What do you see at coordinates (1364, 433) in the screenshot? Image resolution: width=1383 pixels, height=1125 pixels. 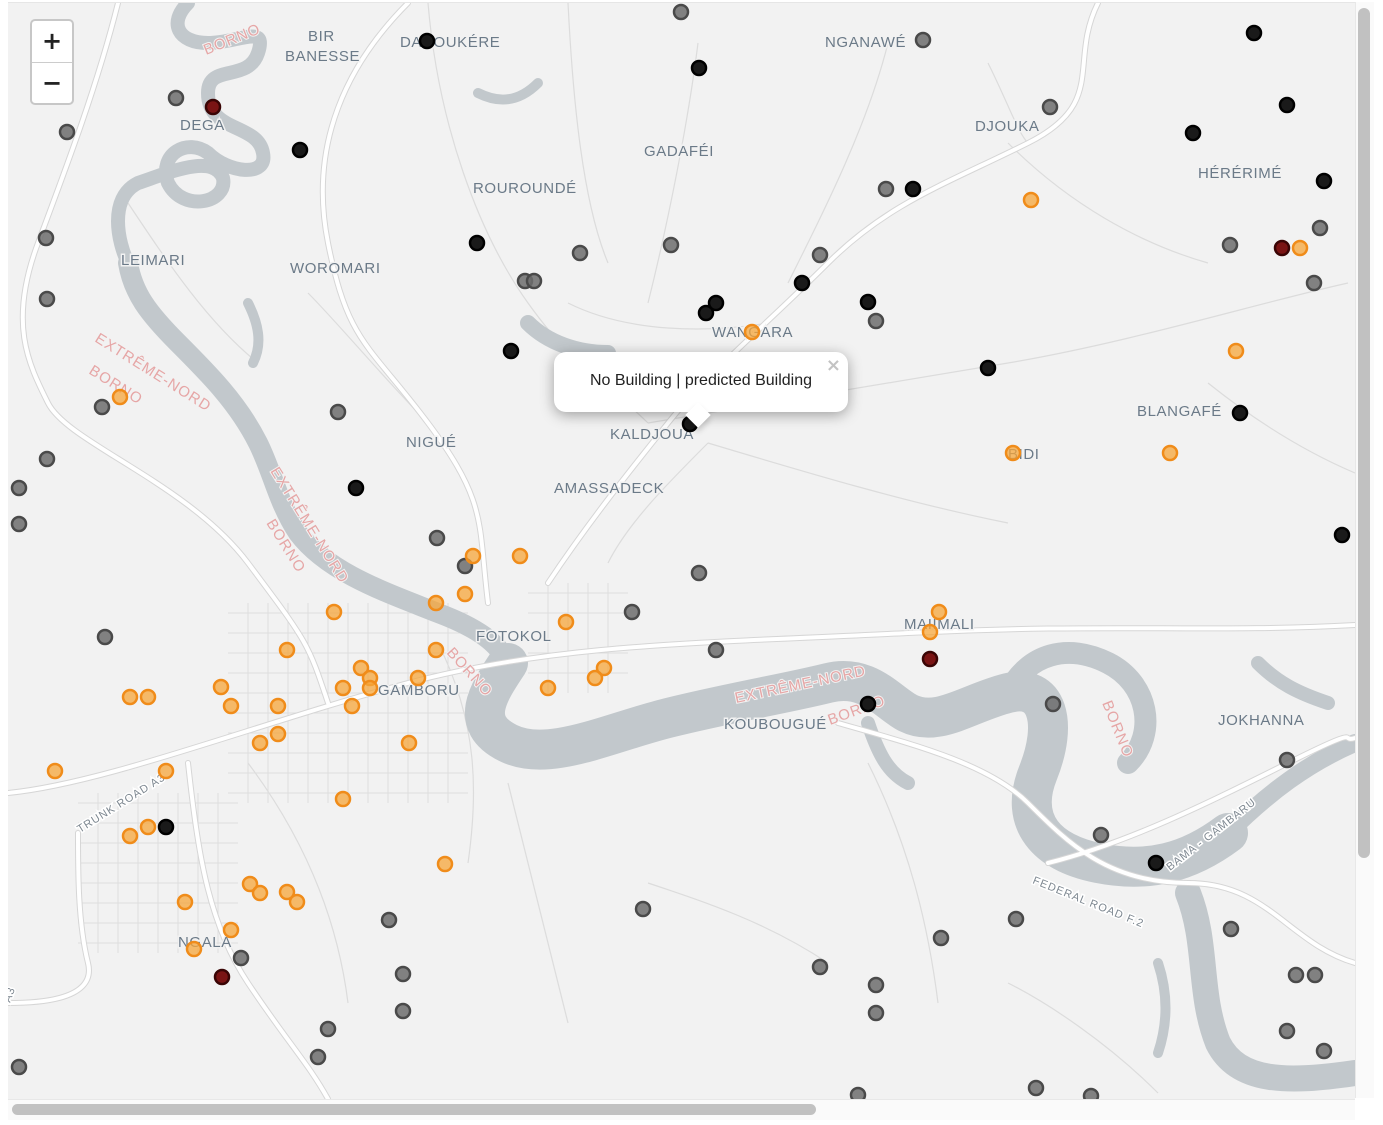 I see `vertical-scrollbar-thumb` at bounding box center [1364, 433].